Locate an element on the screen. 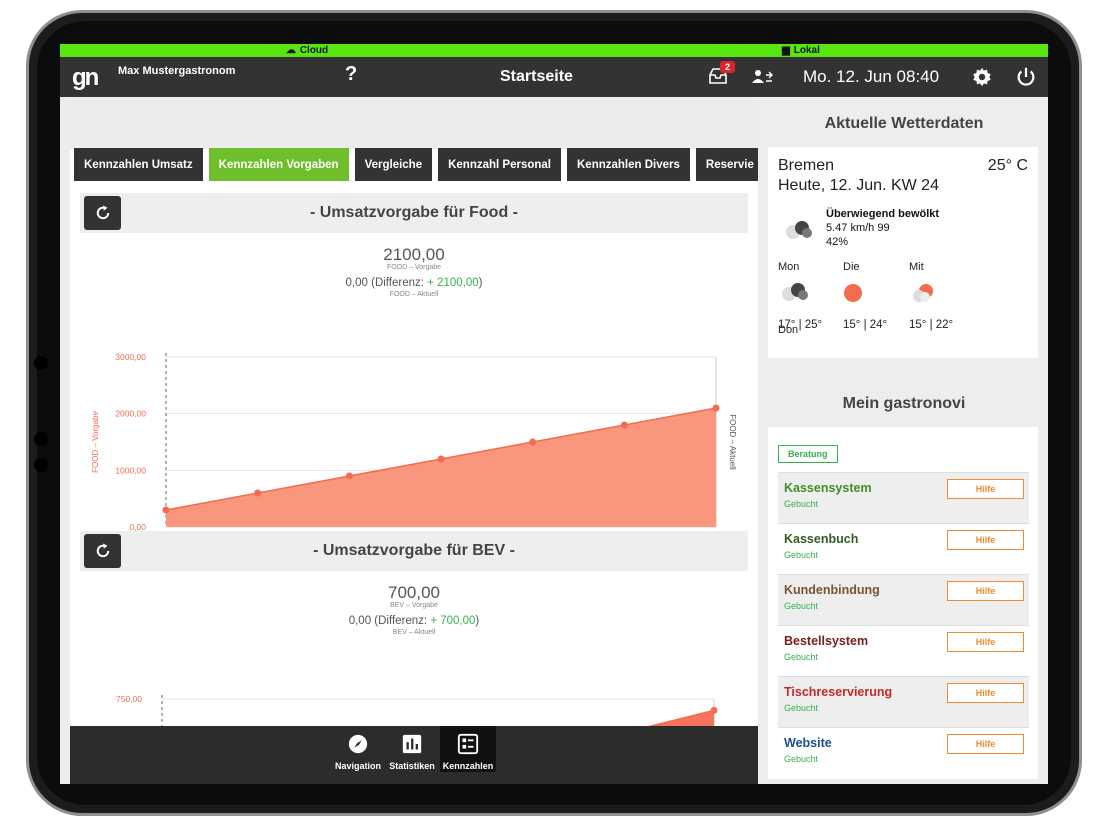  user-name: Max Mustergastronom is located at coordinates (177, 71).